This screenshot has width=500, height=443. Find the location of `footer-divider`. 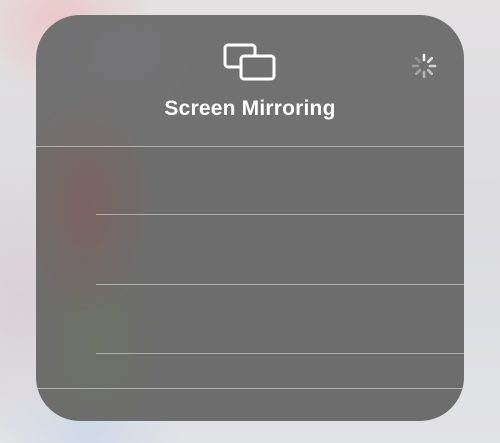

footer-divider is located at coordinates (250, 388).